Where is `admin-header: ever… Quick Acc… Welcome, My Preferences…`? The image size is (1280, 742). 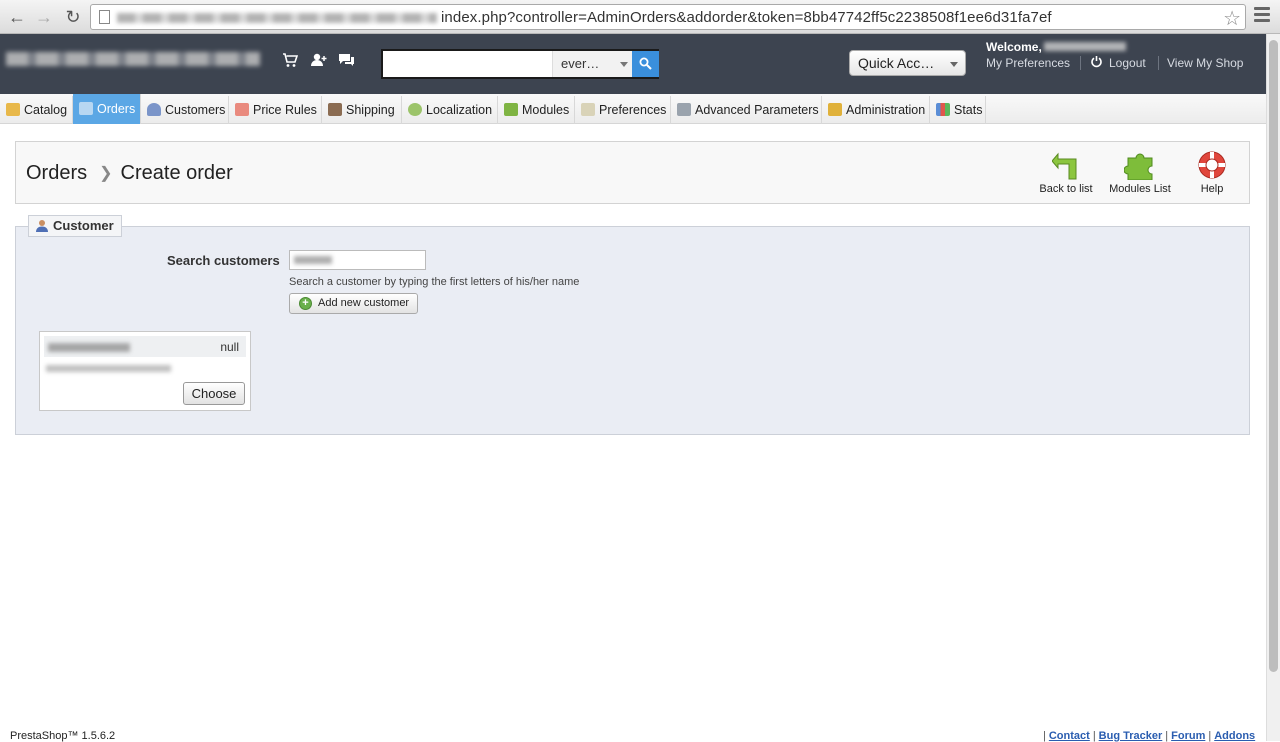
admin-header: ever… Quick Acc… Welcome, My Preferences… is located at coordinates (633, 64).